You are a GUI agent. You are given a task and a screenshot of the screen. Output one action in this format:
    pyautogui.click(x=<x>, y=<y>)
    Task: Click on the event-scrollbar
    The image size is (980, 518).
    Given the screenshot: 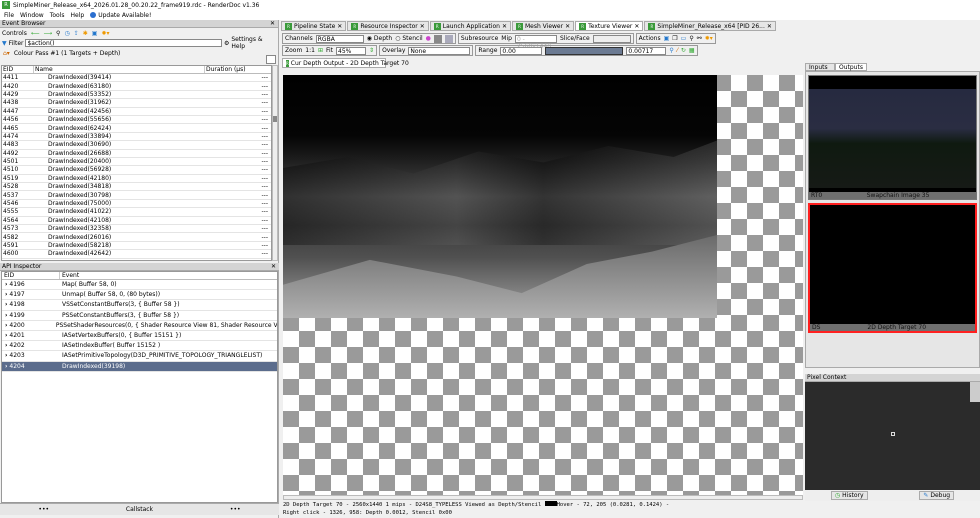 What is the action you would take?
    pyautogui.click(x=275, y=163)
    